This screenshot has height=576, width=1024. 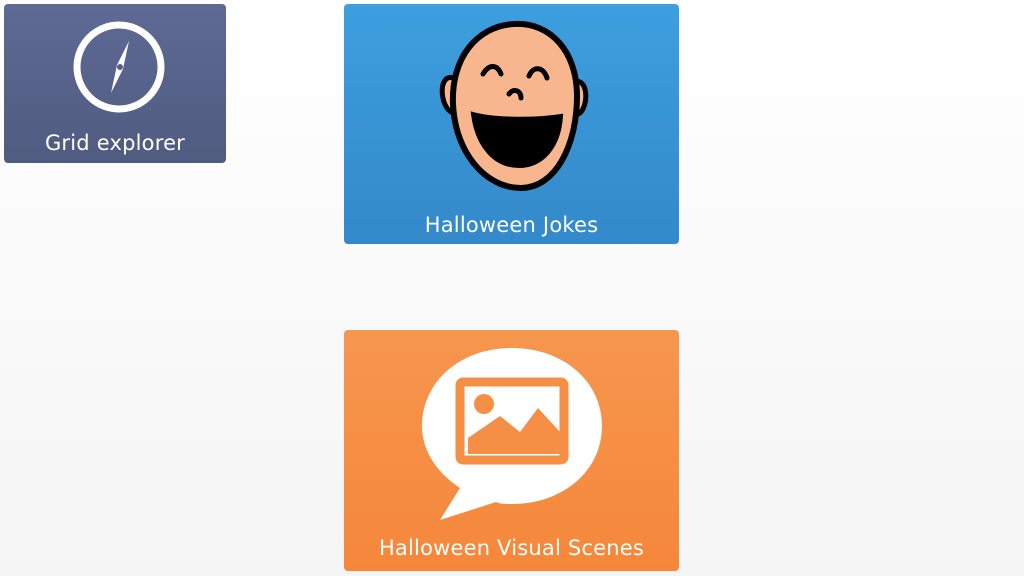 What do you see at coordinates (511, 225) in the screenshot?
I see `halloween-jokes-label: Halloween Jokes` at bounding box center [511, 225].